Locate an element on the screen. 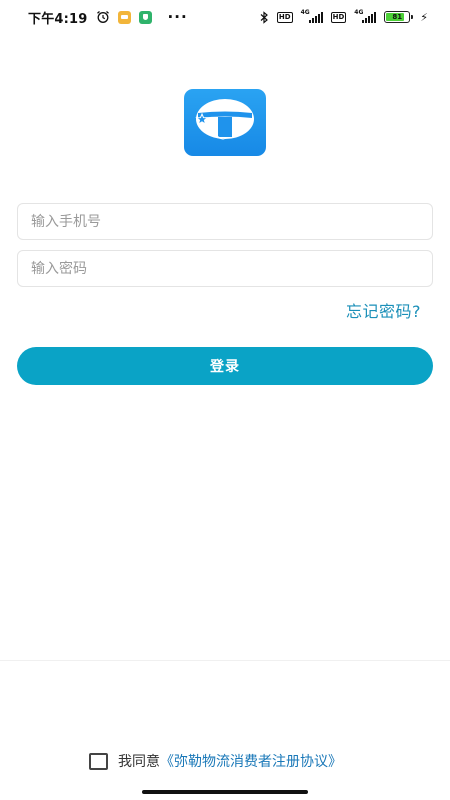  status-bar-left: 下午4:19 ··· is located at coordinates (108, 17).